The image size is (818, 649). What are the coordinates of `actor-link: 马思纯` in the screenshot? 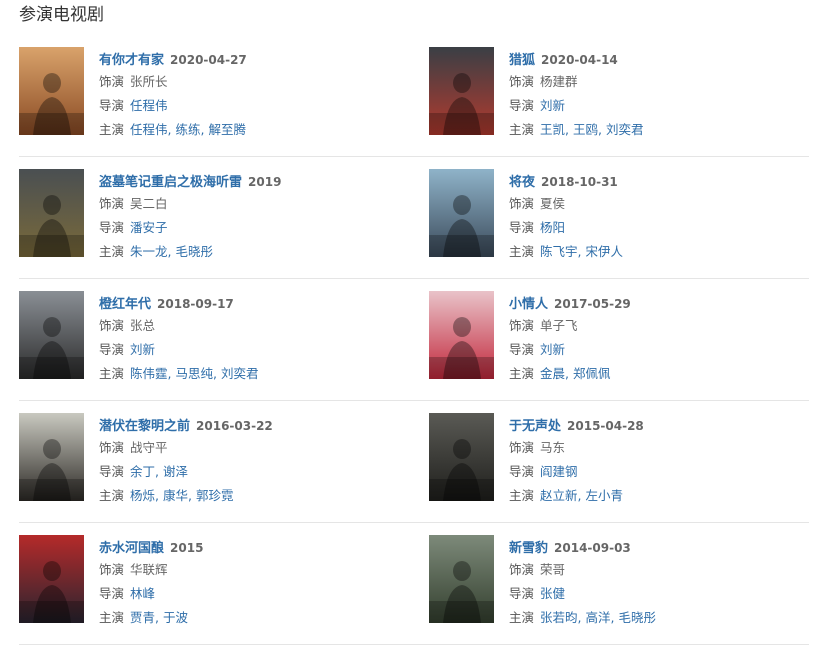 It's located at (194, 373).